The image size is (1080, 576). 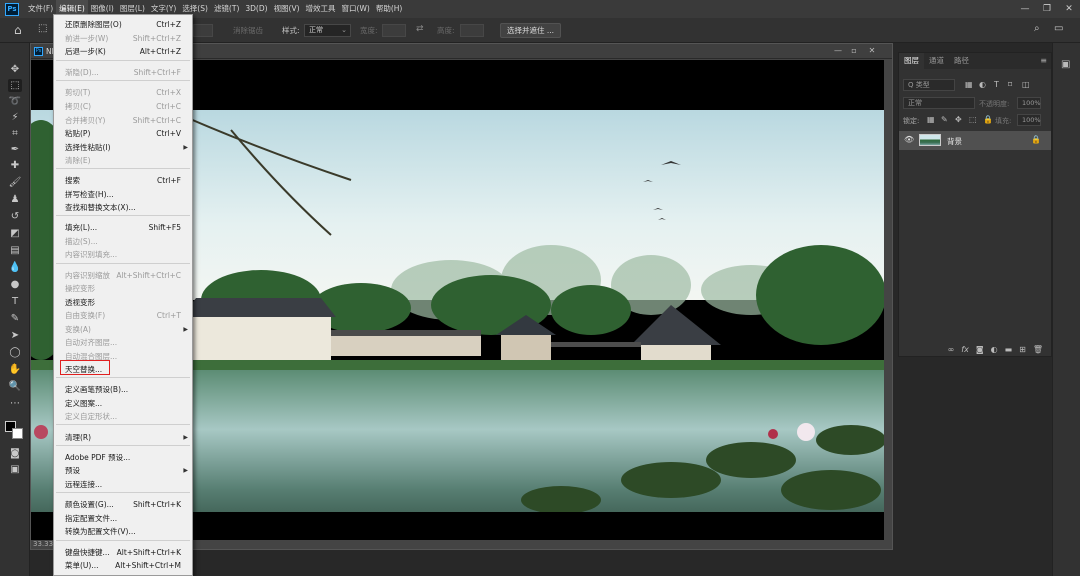 What do you see at coordinates (838, 51) in the screenshot?
I see `doc-minimize-button: —` at bounding box center [838, 51].